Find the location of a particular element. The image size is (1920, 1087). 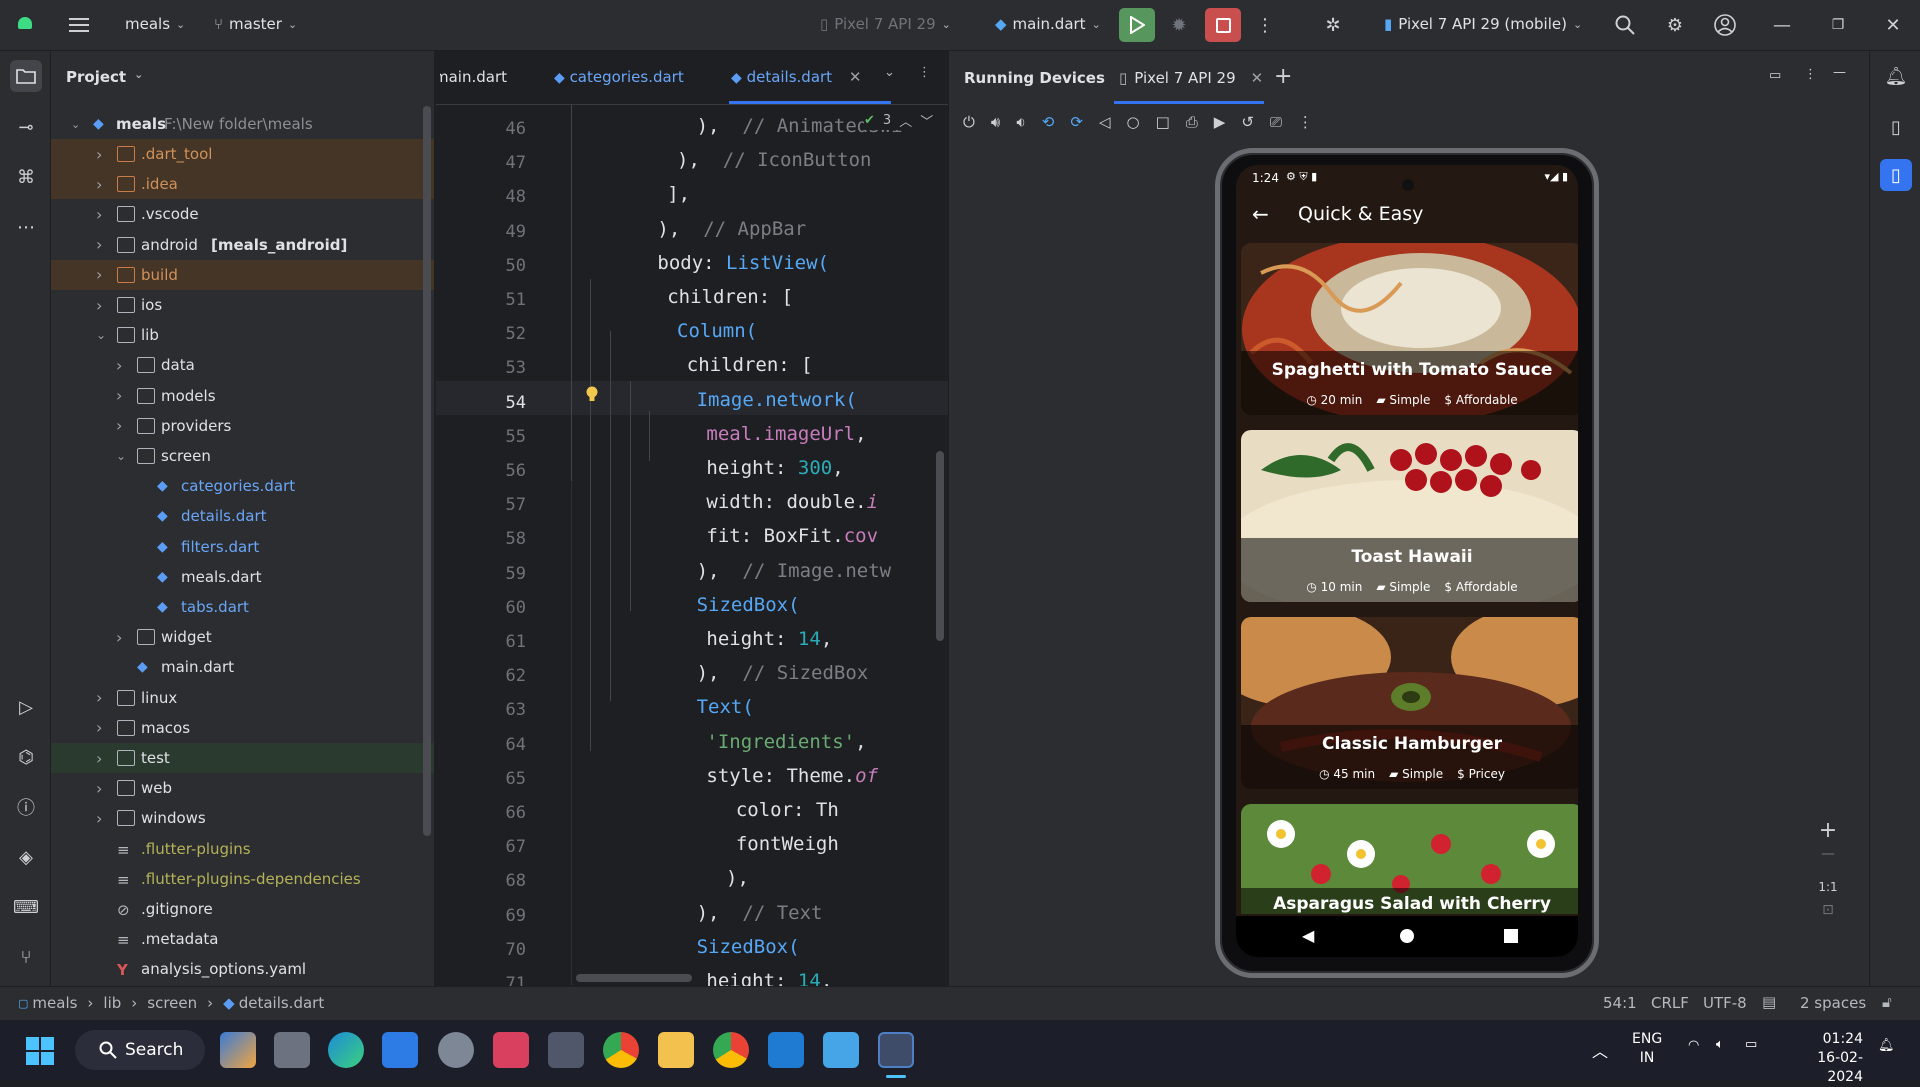

device-tab: ▯ Pixel 7 API 29 ✕ is located at coordinates (1191, 78).